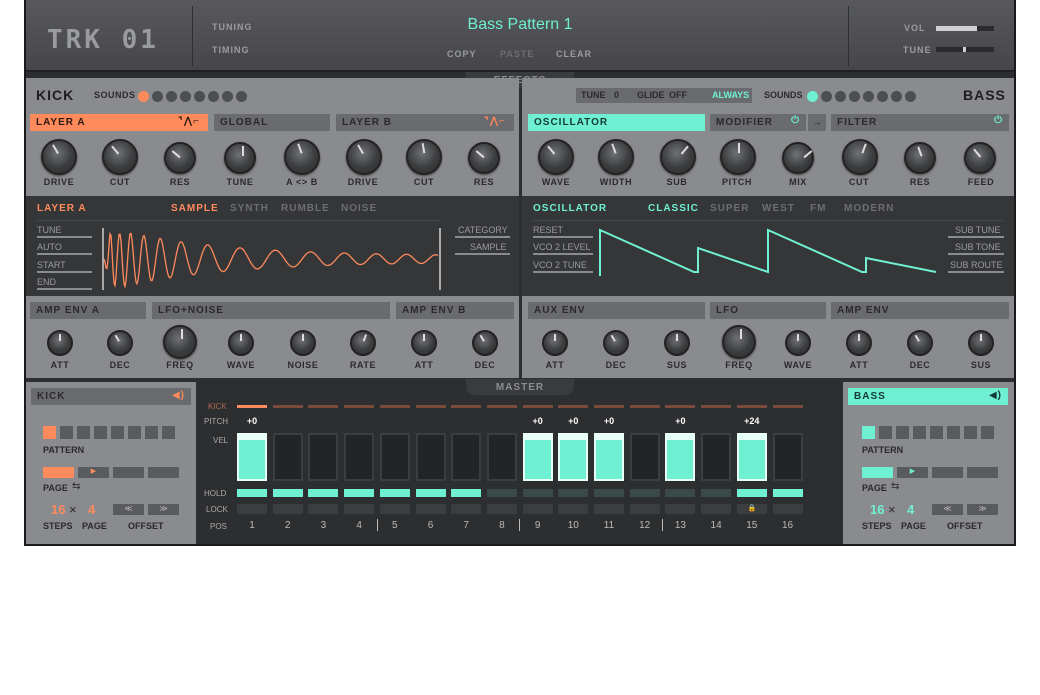 The image size is (1040, 695). I want to click on feed-knob, so click(980, 158).